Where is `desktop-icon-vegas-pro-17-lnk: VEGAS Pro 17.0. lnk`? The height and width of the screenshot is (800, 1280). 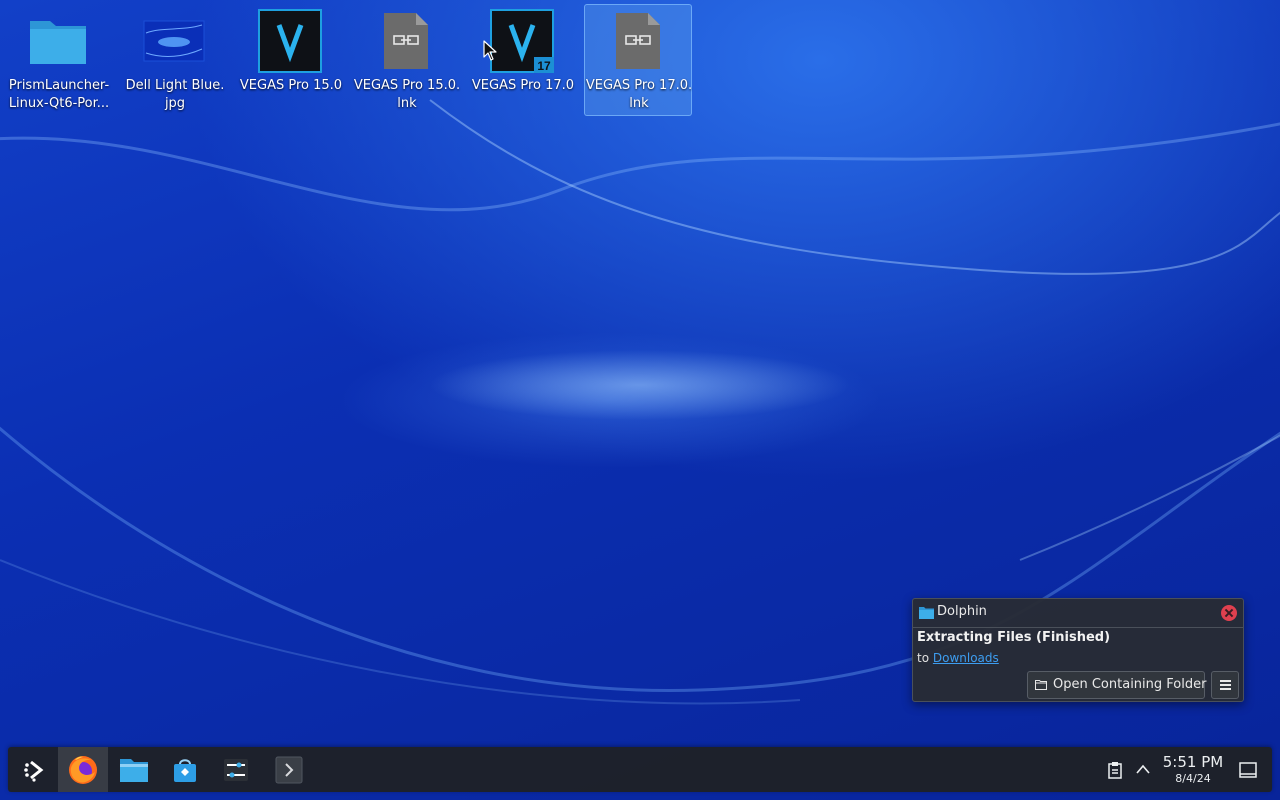 desktop-icon-vegas-pro-17-lnk: VEGAS Pro 17.0. lnk is located at coordinates (638, 60).